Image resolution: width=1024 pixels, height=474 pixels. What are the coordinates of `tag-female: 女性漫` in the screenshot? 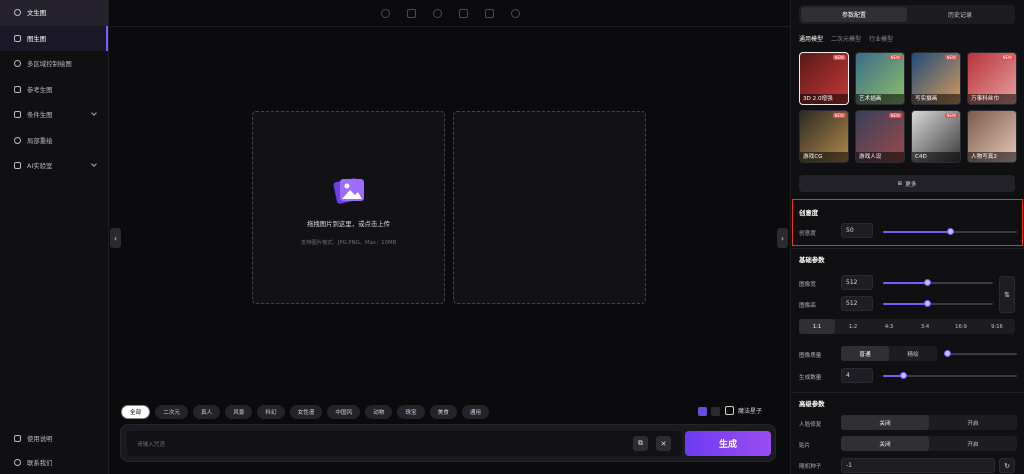 It's located at (306, 412).